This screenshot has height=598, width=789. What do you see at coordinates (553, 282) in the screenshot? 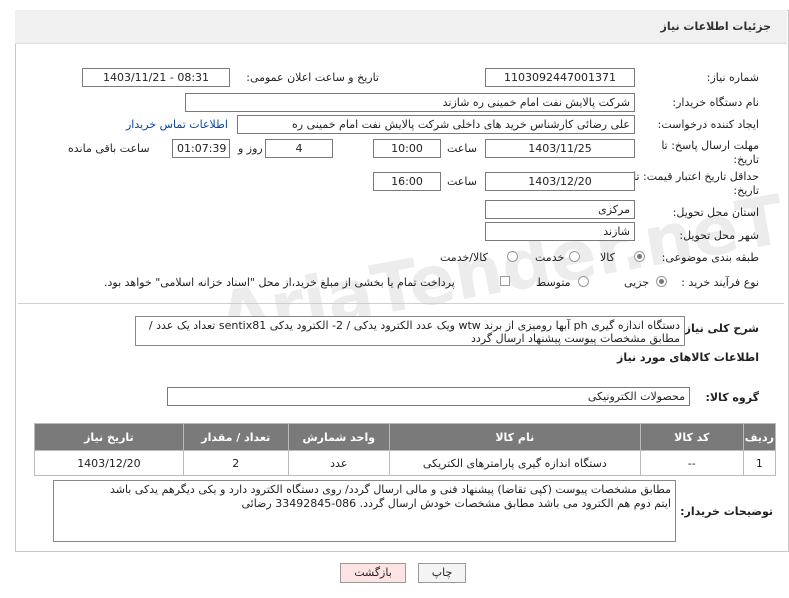
I see `process-option-medium: متوسط` at bounding box center [553, 282].